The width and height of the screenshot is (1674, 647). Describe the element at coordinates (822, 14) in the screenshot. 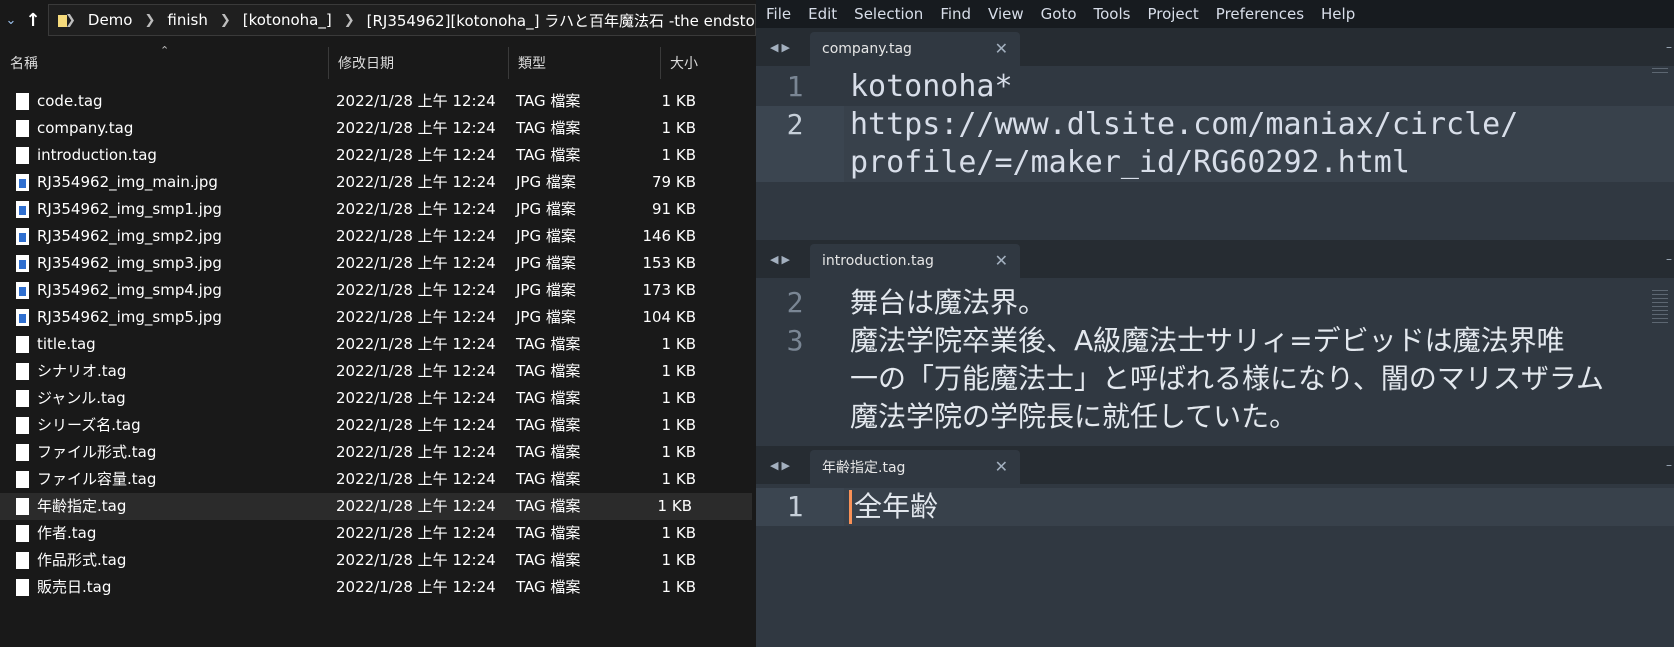

I see `menu-edit: Edit` at that location.